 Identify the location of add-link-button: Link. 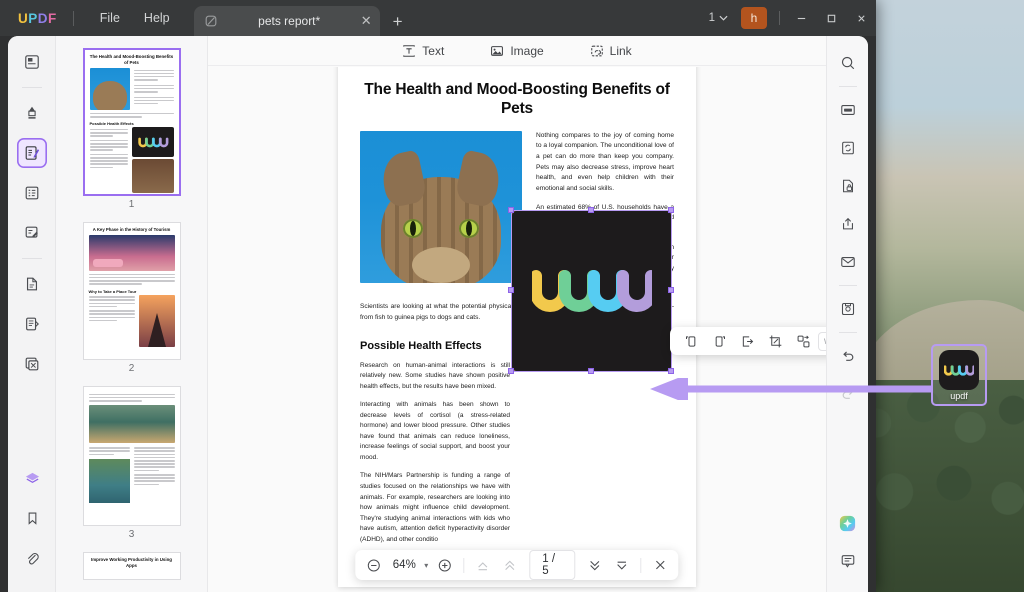
(611, 51).